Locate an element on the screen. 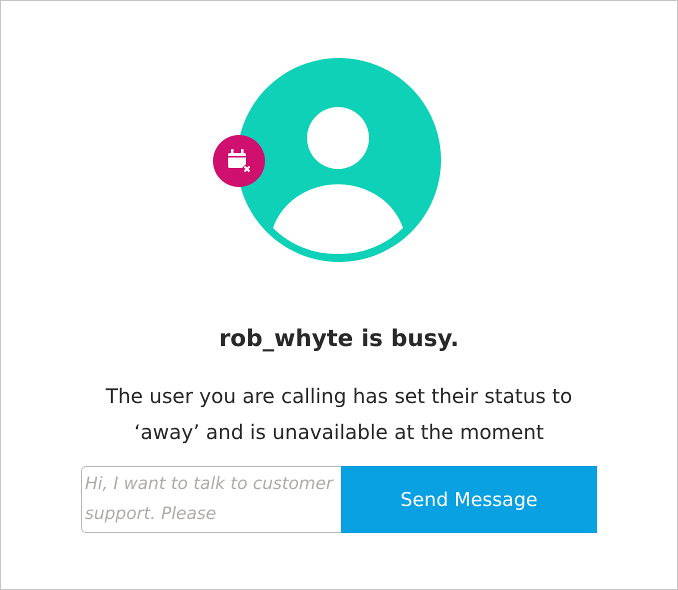 This screenshot has height=590, width=678. message-field: Hi, I want to talk to customer support. Please is located at coordinates (211, 499).